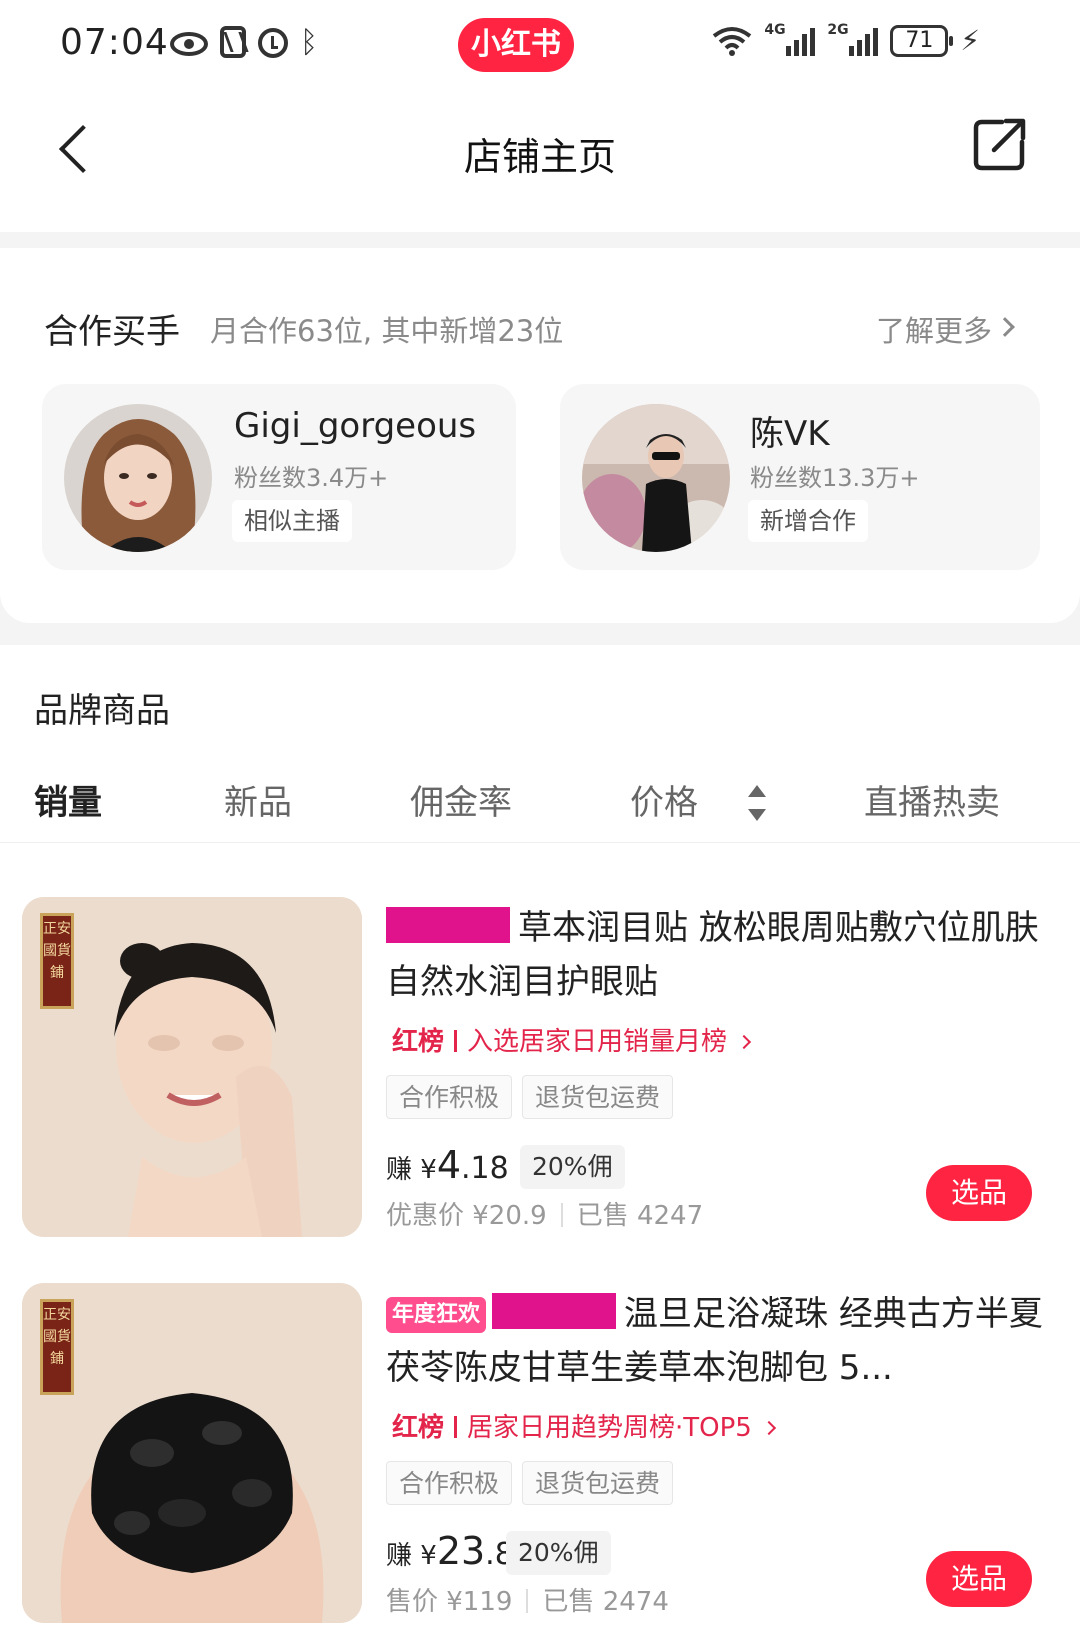 Image resolution: width=1080 pixels, height=1643 pixels. Describe the element at coordinates (516, 45) in the screenshot. I see `app-logo: 小红书` at that location.